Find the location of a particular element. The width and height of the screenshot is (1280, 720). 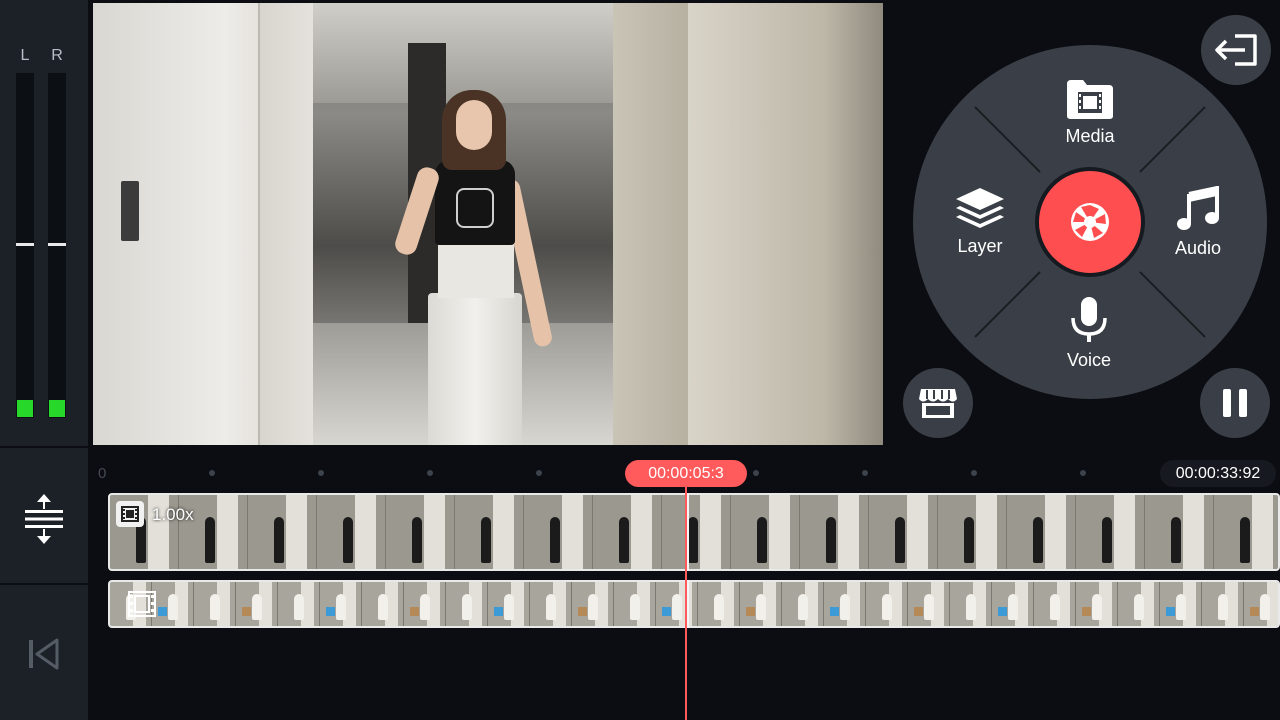

pause-icon is located at coordinates (1235, 403).